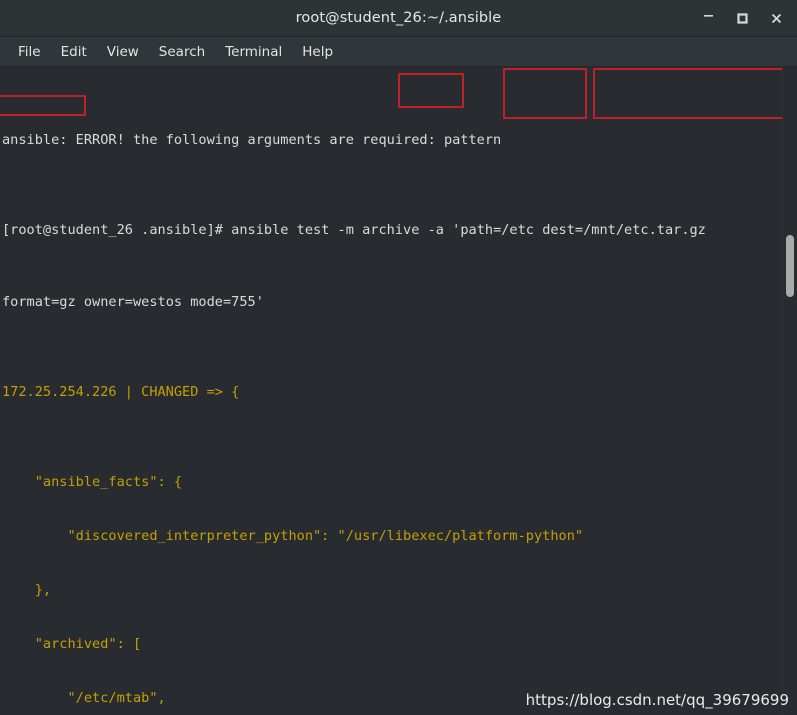 This screenshot has width=797, height=715. I want to click on watermark-url: https://blog.csdn.net/qq_39679699, so click(657, 700).